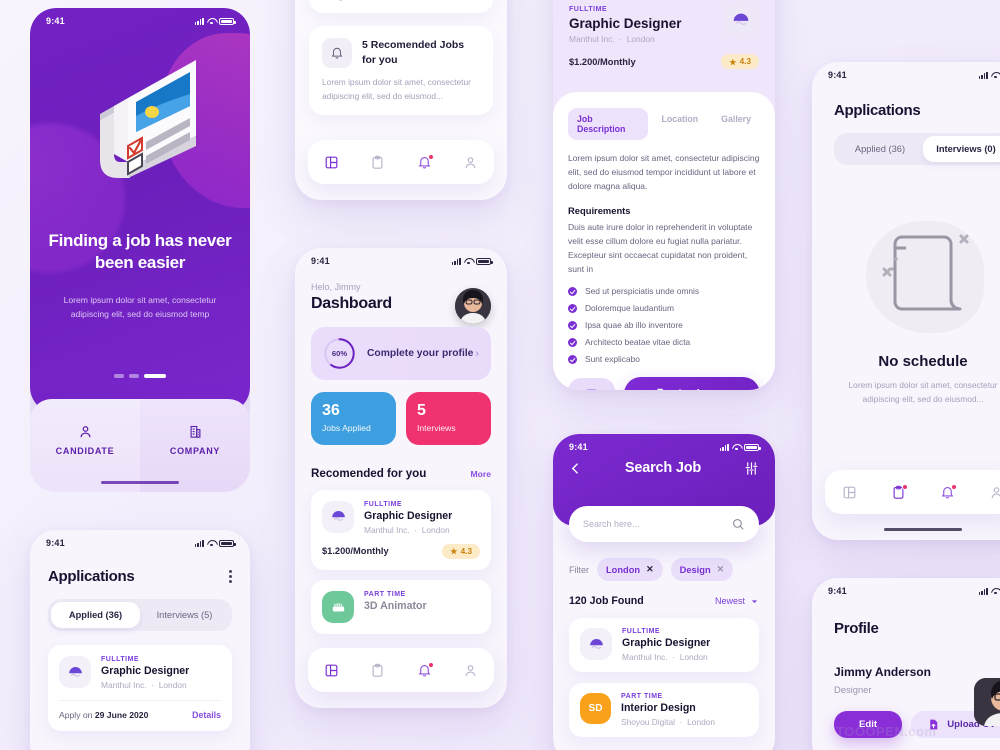  What do you see at coordinates (608, 124) in the screenshot?
I see `tab-job-description: Job Description` at bounding box center [608, 124].